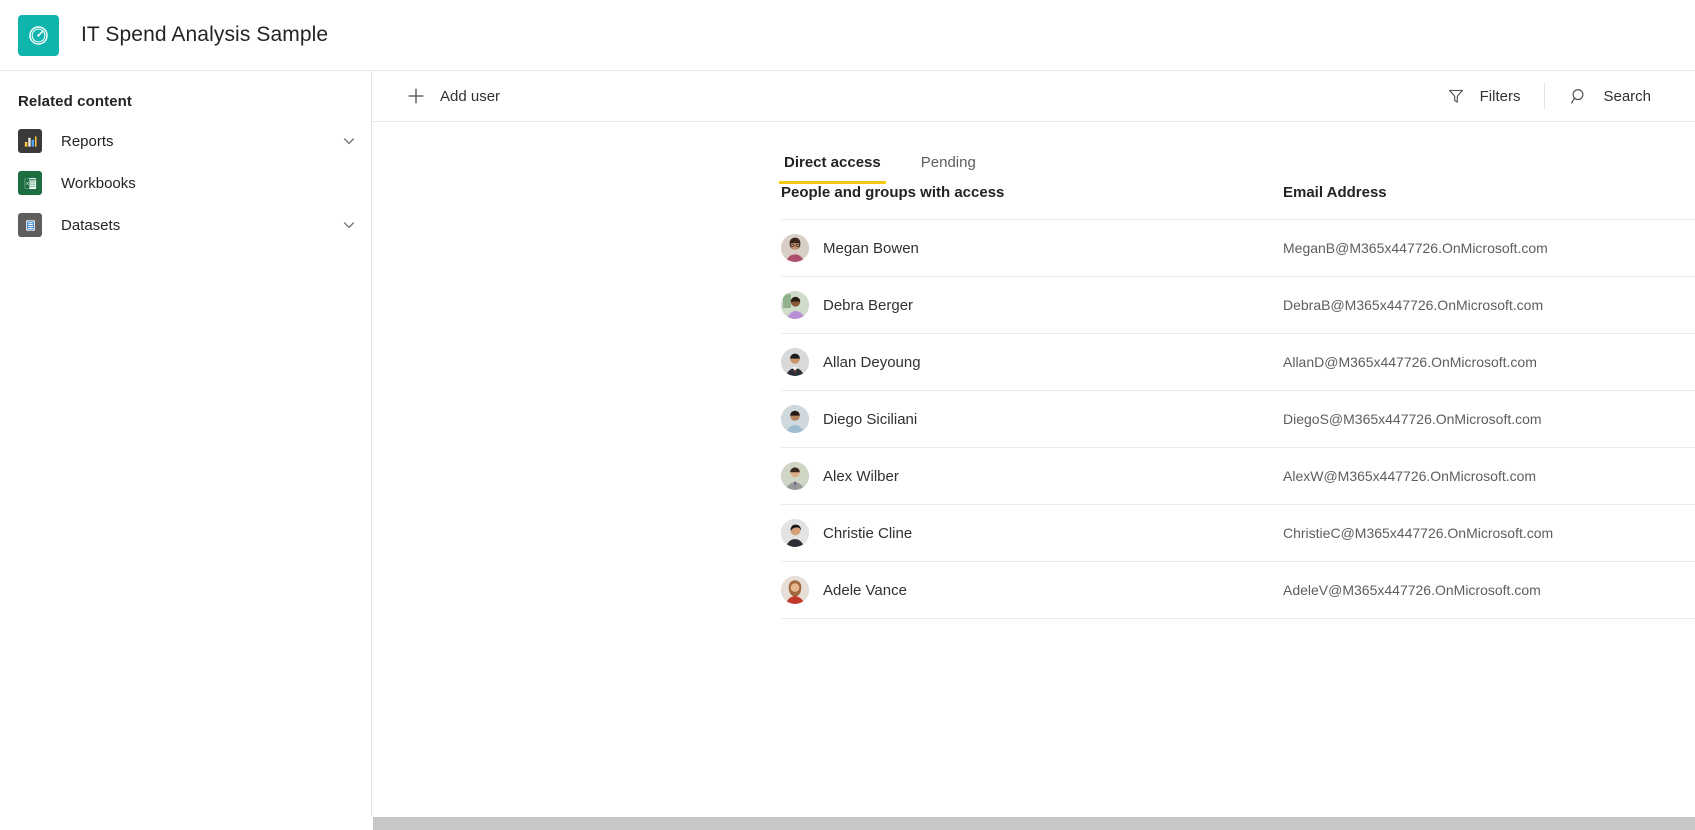 Image resolution: width=1695 pixels, height=830 pixels. What do you see at coordinates (1032, 419) in the screenshot?
I see `cell-person: Diego Siciliani` at bounding box center [1032, 419].